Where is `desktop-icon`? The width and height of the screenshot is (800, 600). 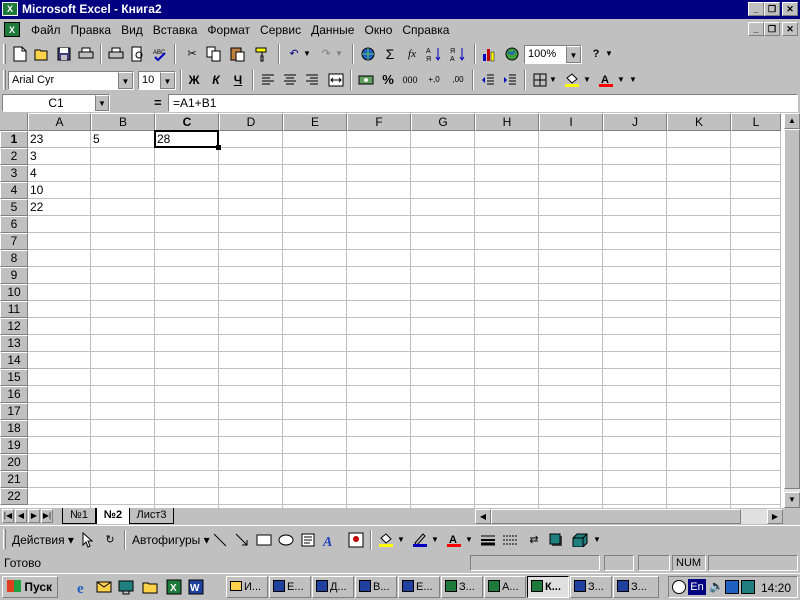
desktop-icon is located at coordinates (126, 587).